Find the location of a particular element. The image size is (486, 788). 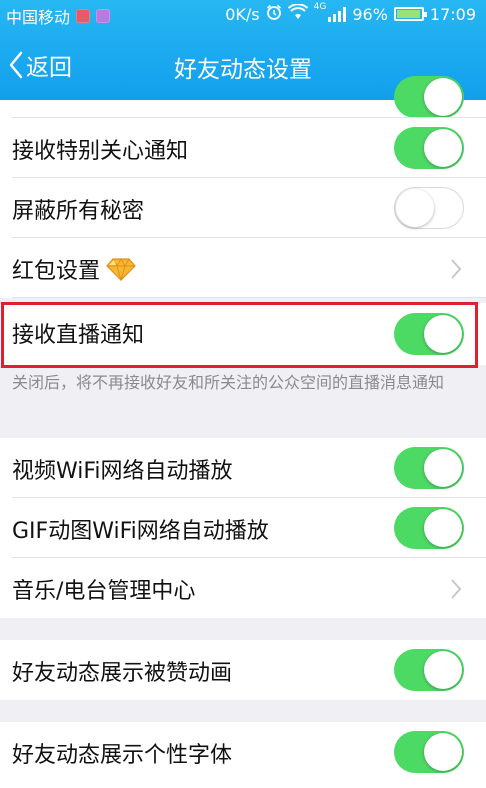

signal-icon is located at coordinates (337, 14).